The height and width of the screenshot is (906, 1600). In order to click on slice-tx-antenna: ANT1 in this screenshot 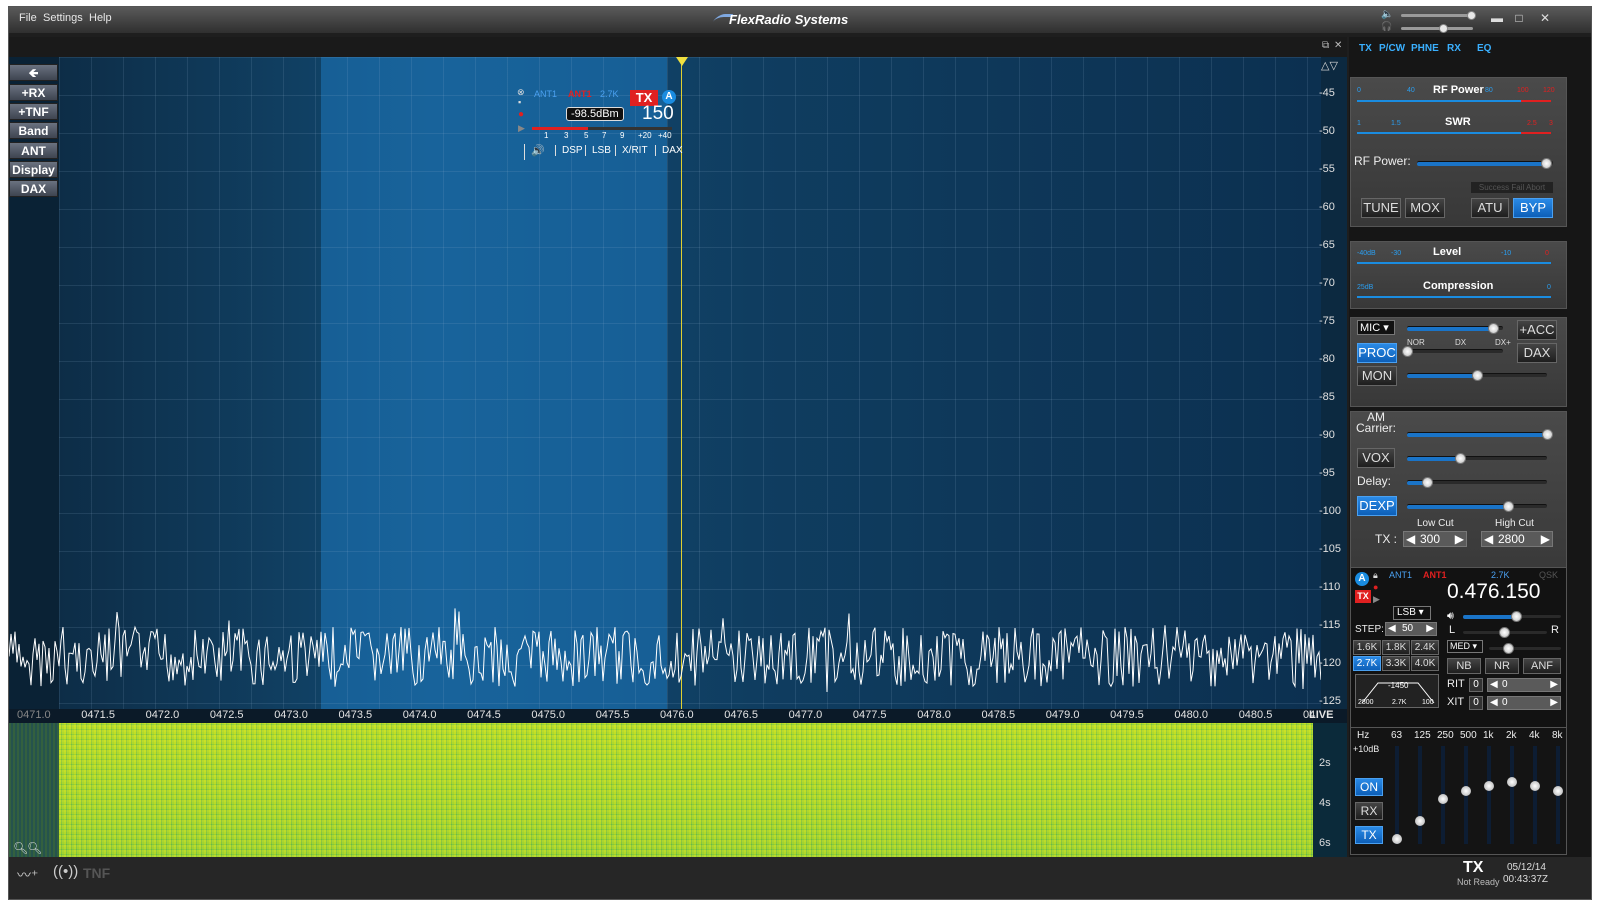, I will do `click(580, 94)`.